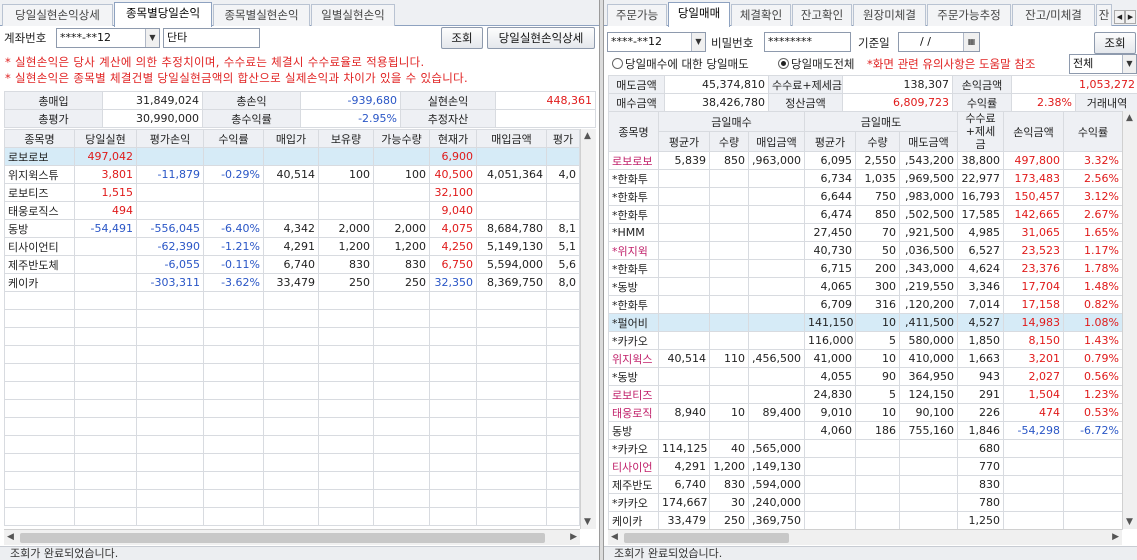  Describe the element at coordinates (353, 15) in the screenshot. I see `tab-daily-realized-pl: 일별실현손익` at that location.